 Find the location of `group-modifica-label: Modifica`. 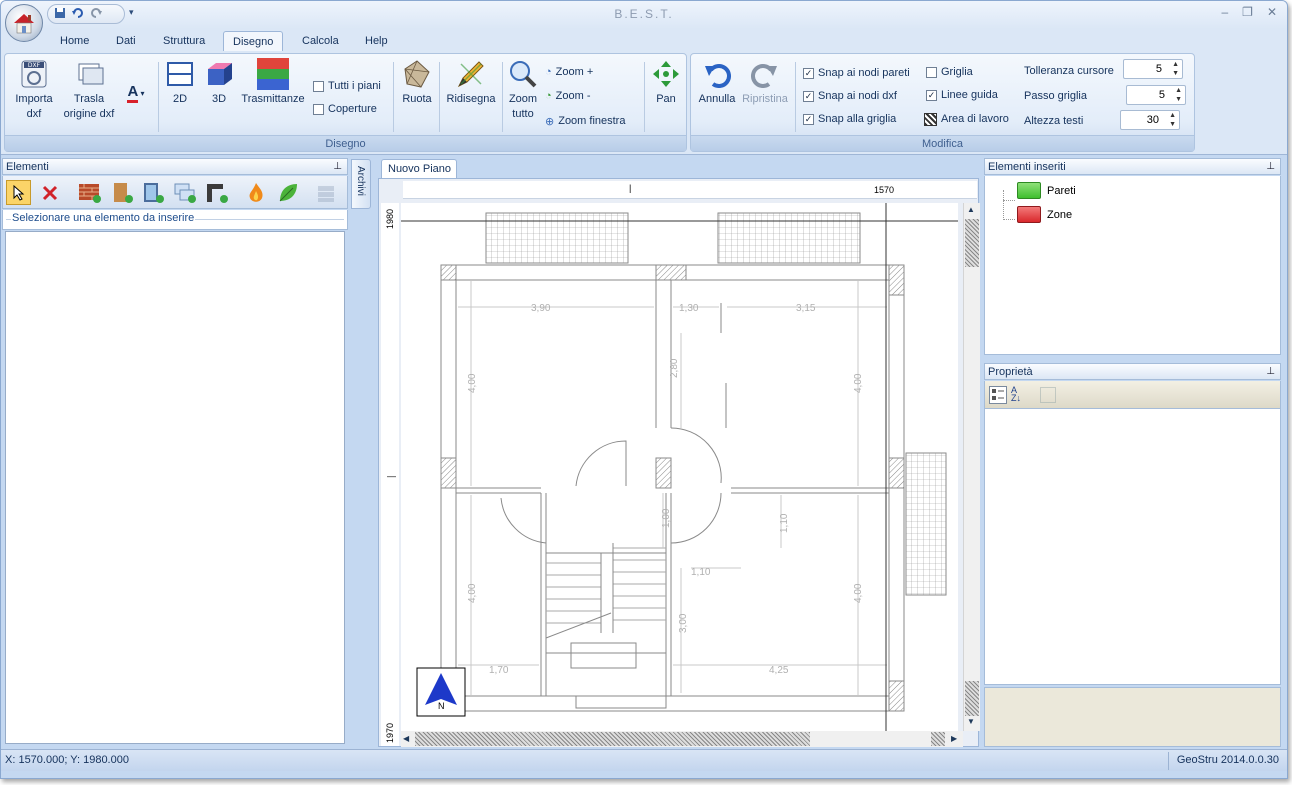

group-modifica-label: Modifica is located at coordinates (942, 143).